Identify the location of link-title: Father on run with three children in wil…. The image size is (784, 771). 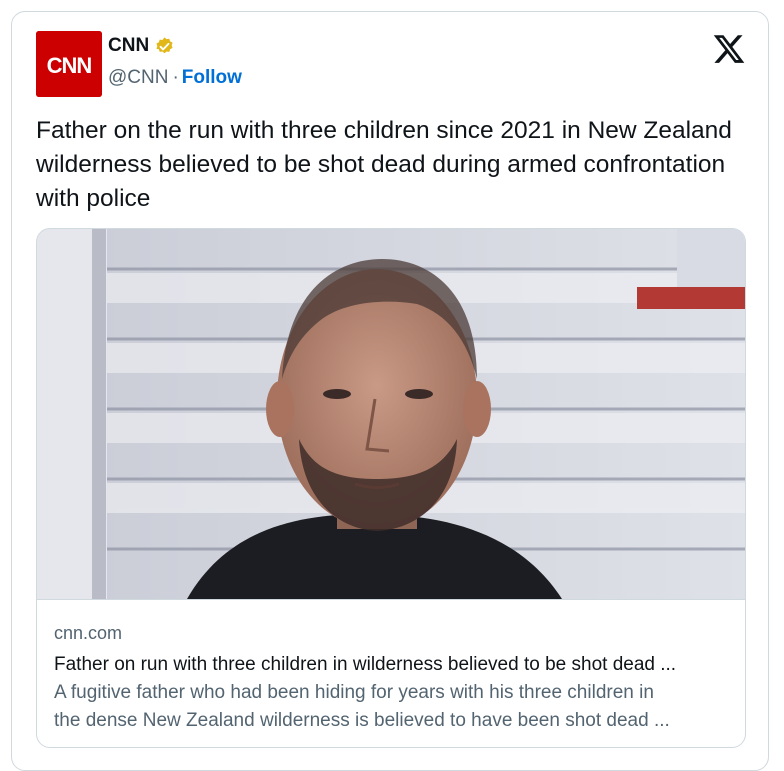
(391, 665).